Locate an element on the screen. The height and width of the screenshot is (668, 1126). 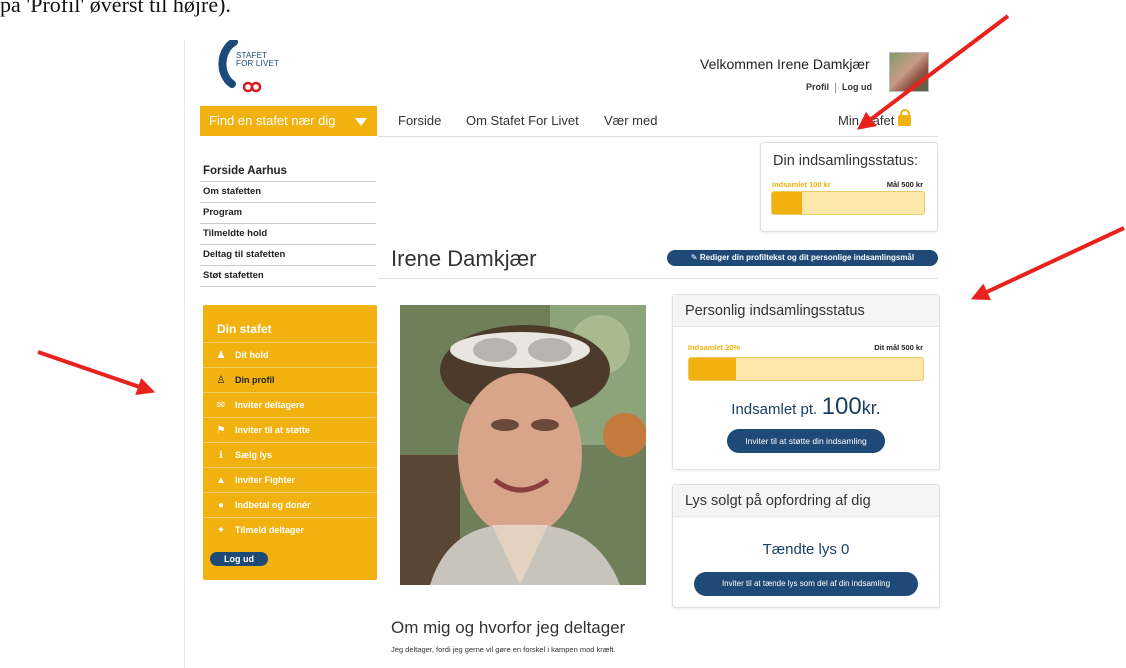
min-stafet-link: Min stafet is located at coordinates (875, 121).